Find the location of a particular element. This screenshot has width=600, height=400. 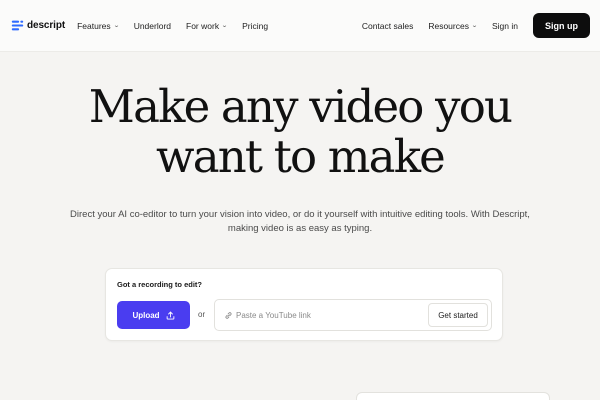

upload-button: Upload is located at coordinates (153, 315).